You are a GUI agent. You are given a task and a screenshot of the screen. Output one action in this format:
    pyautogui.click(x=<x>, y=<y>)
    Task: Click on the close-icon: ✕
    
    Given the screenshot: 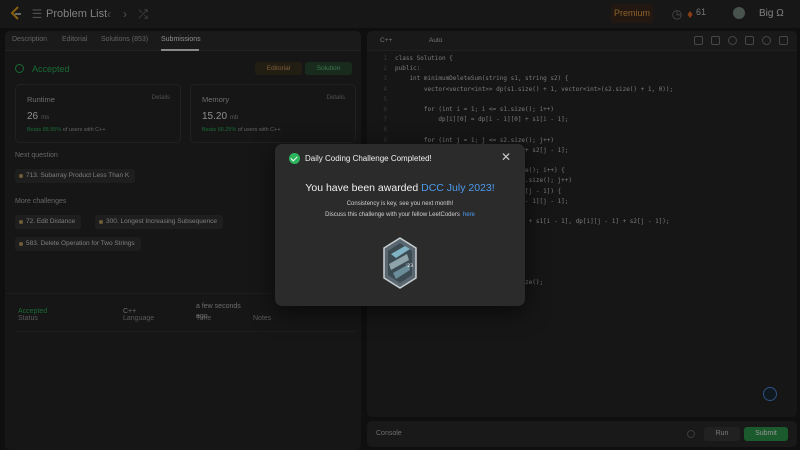 What is the action you would take?
    pyautogui.click(x=506, y=157)
    